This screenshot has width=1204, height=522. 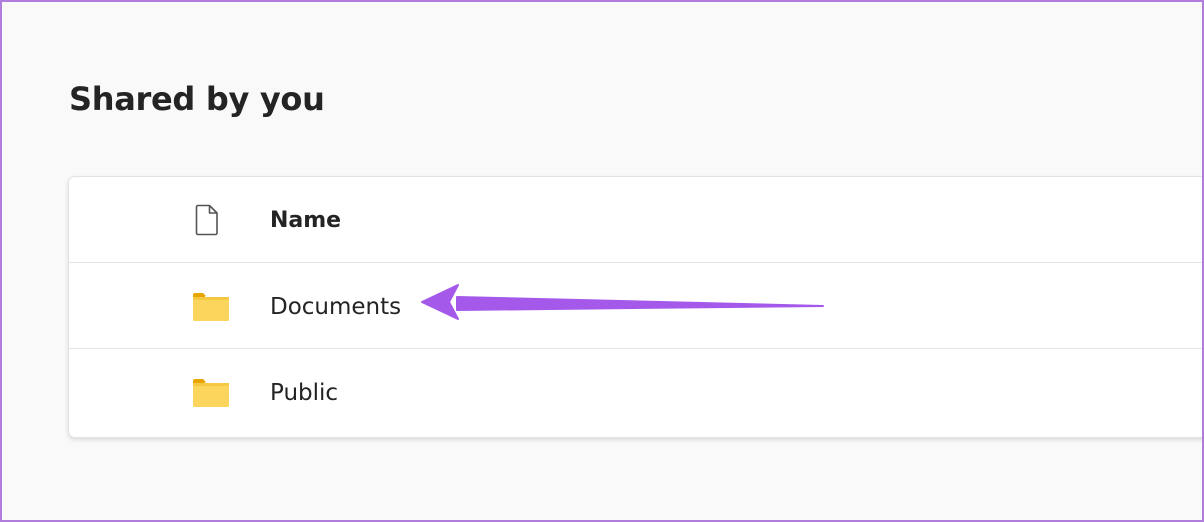 I want to click on page-title: Shared by you, so click(x=197, y=99).